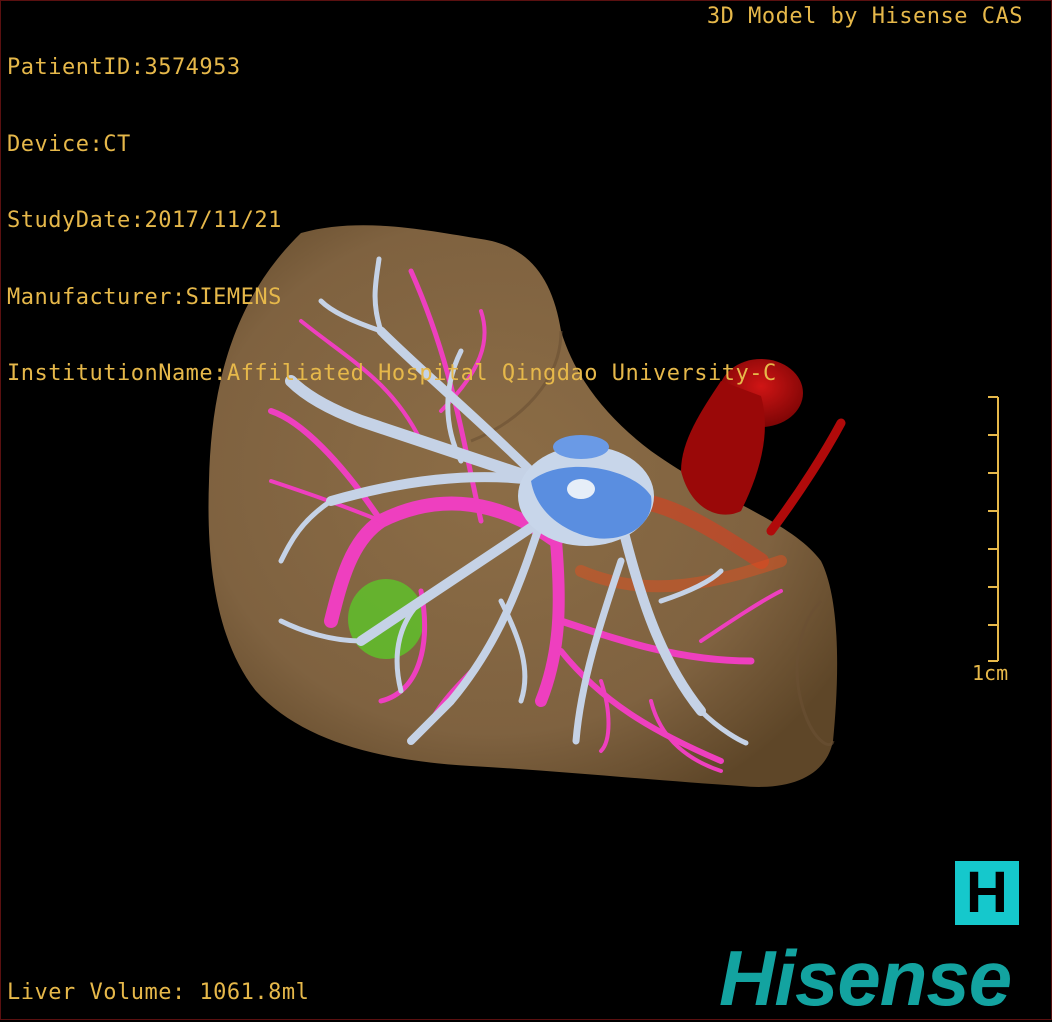  What do you see at coordinates (865, 978) in the screenshot?
I see `hisense-brand-logo: Hisense` at bounding box center [865, 978].